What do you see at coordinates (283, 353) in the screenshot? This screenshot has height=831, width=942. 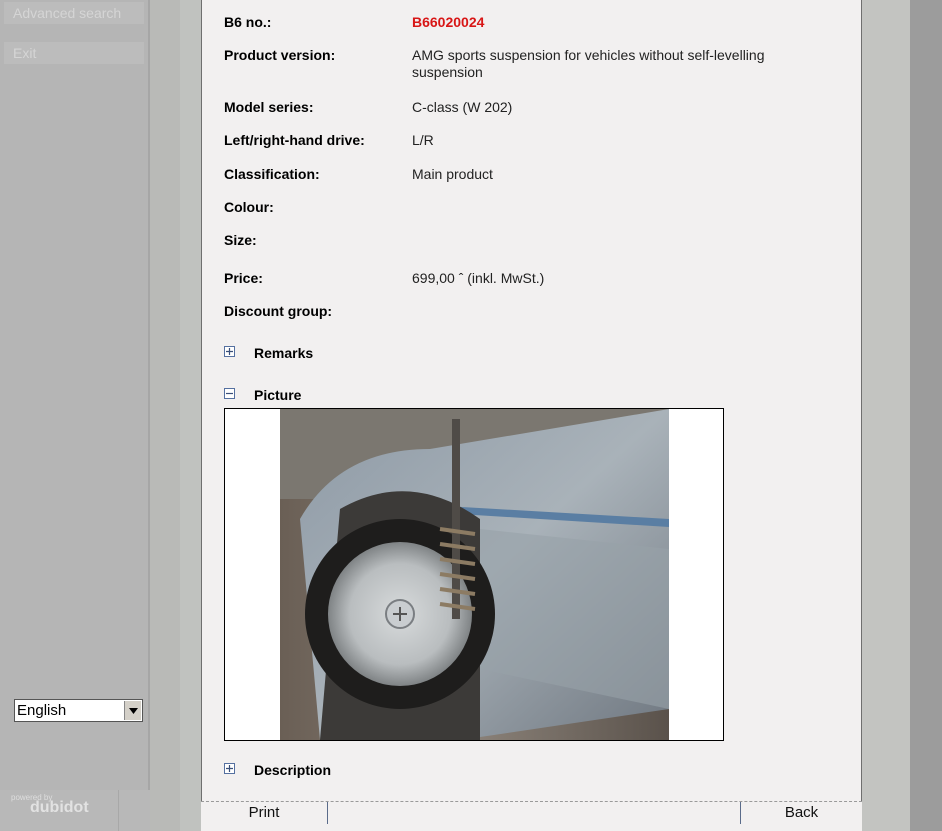 I see `remarks-heading: Remarks` at bounding box center [283, 353].